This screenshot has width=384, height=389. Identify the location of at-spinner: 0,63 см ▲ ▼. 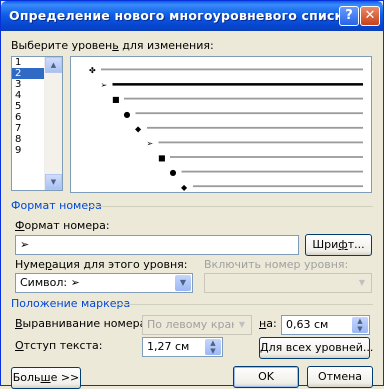
(325, 325).